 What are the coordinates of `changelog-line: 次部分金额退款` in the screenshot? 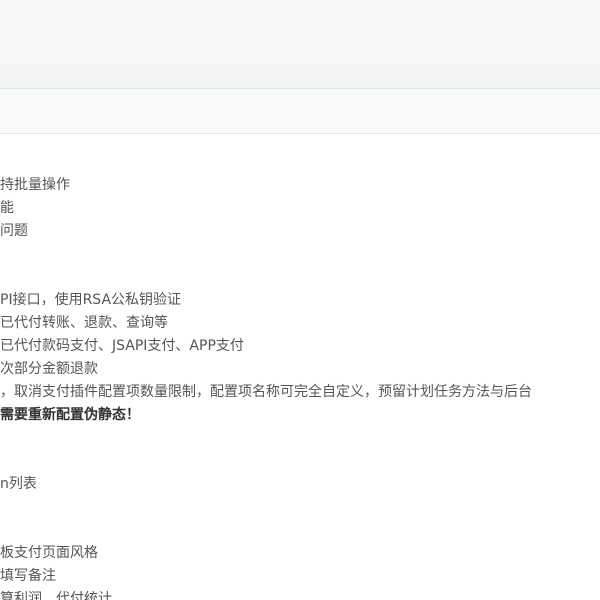 It's located at (49, 369).